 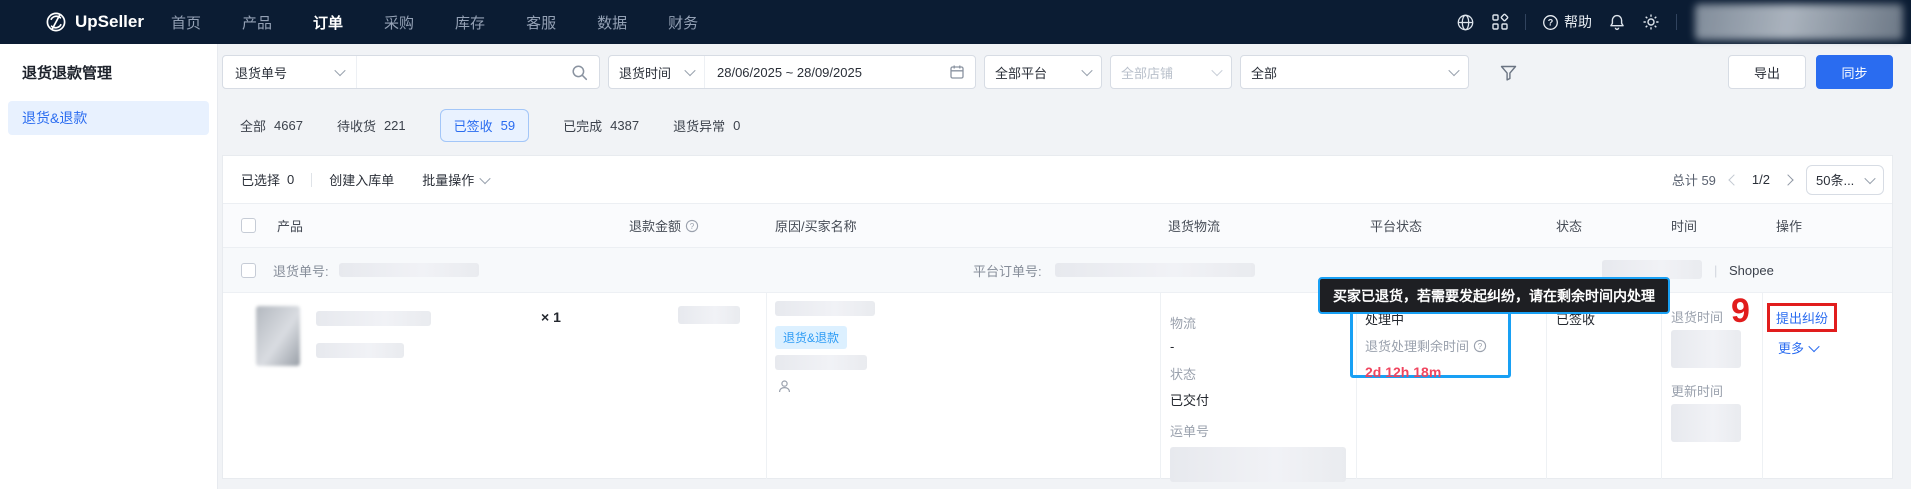 I want to click on select-all-checkbox, so click(x=248, y=225).